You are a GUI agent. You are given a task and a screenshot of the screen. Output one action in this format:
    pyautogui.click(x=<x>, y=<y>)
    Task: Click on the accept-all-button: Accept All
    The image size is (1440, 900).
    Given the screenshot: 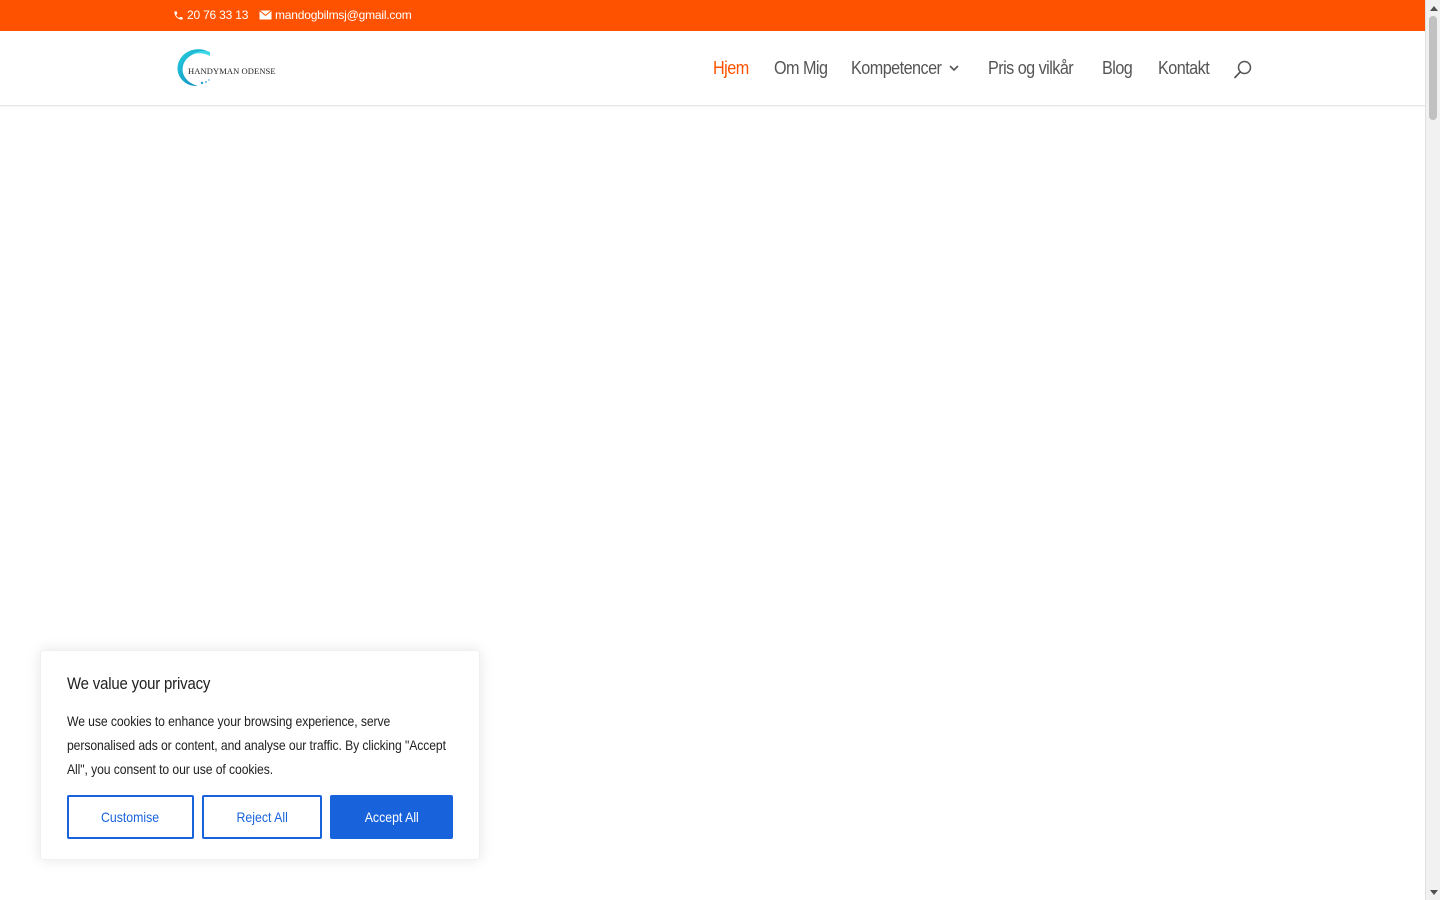 What is the action you would take?
    pyautogui.click(x=391, y=817)
    